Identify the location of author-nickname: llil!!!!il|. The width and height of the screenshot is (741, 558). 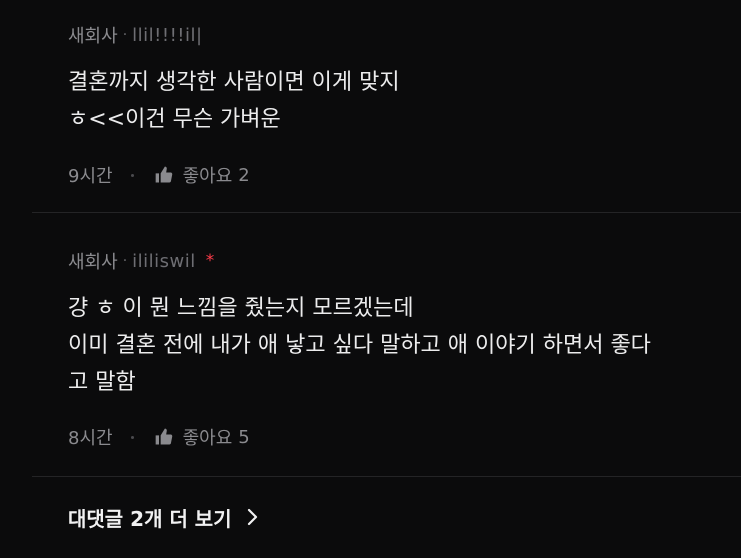
(167, 35).